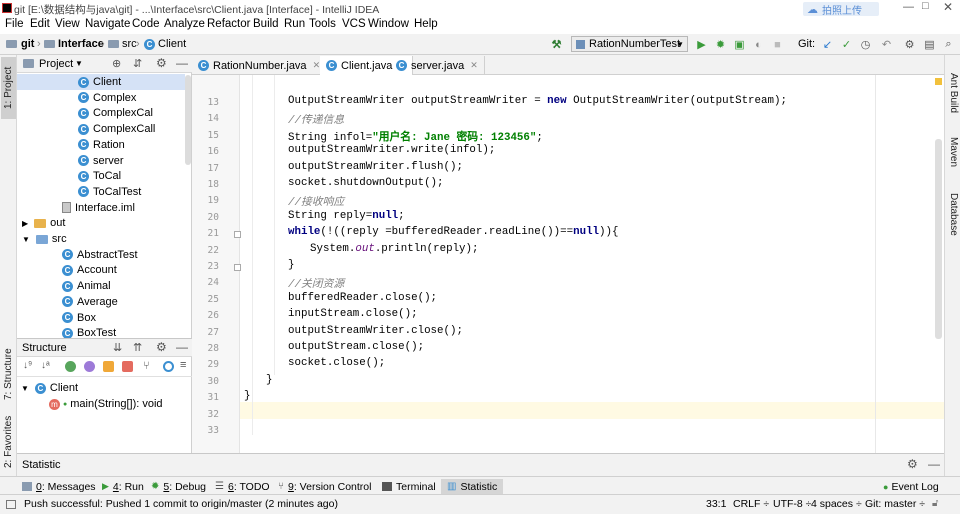 This screenshot has height=514, width=960. Describe the element at coordinates (101, 192) in the screenshot. I see `tree-item: C ToCalTest` at that location.